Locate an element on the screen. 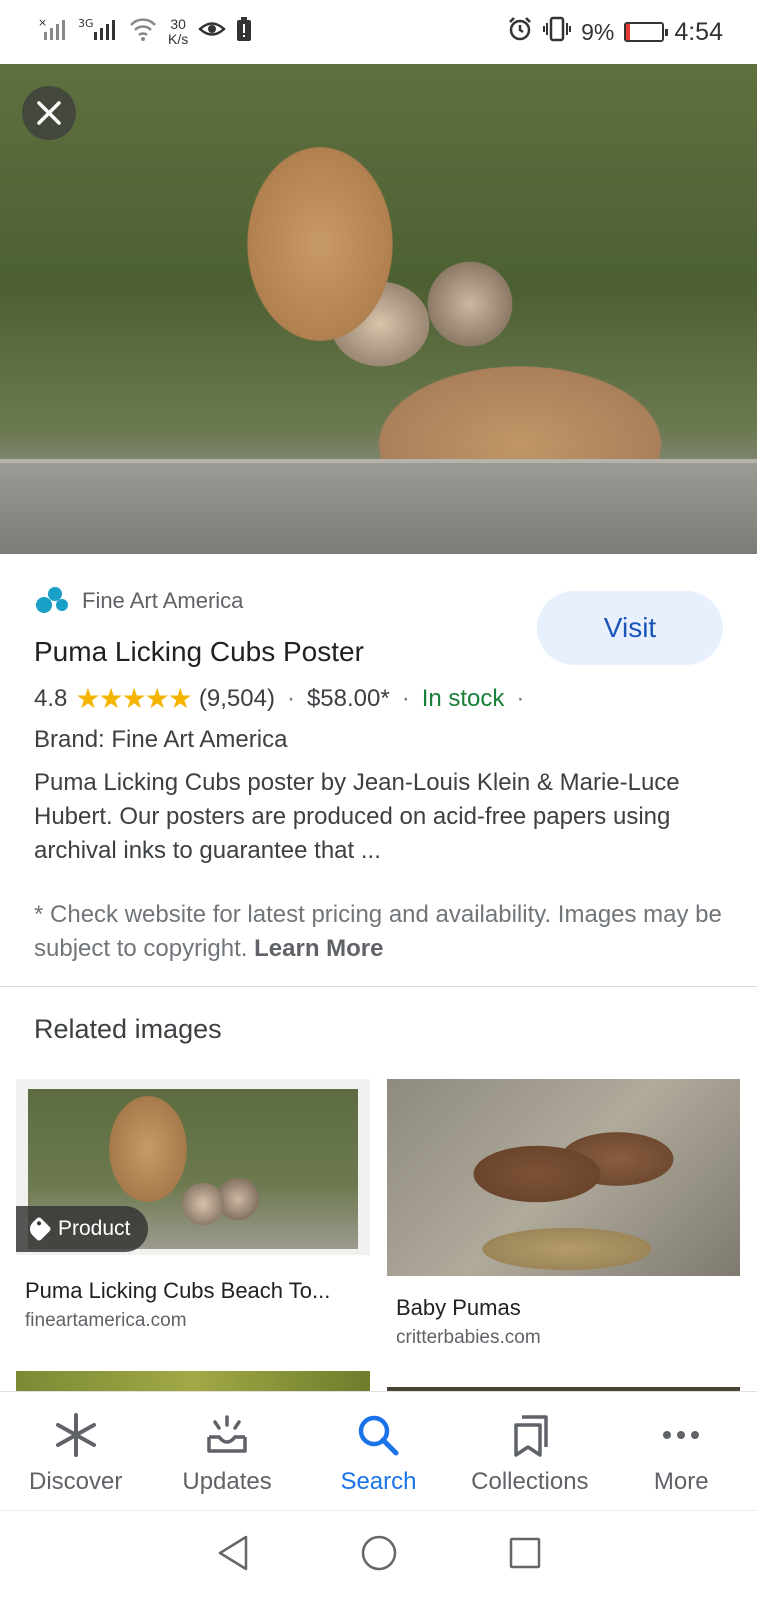 This screenshot has height=1600, width=757. source-row: Fine Art America is located at coordinates (138, 601).